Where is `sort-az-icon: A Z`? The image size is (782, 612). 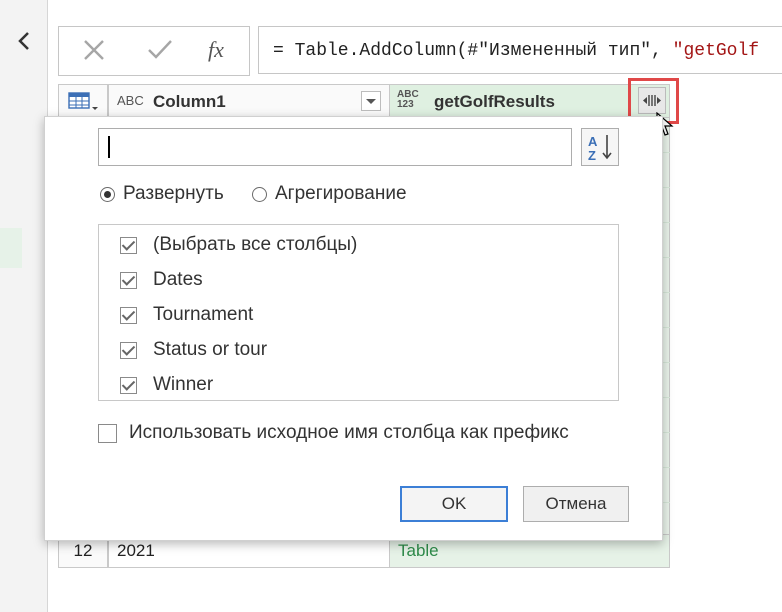
sort-az-icon: A Z is located at coordinates (600, 148).